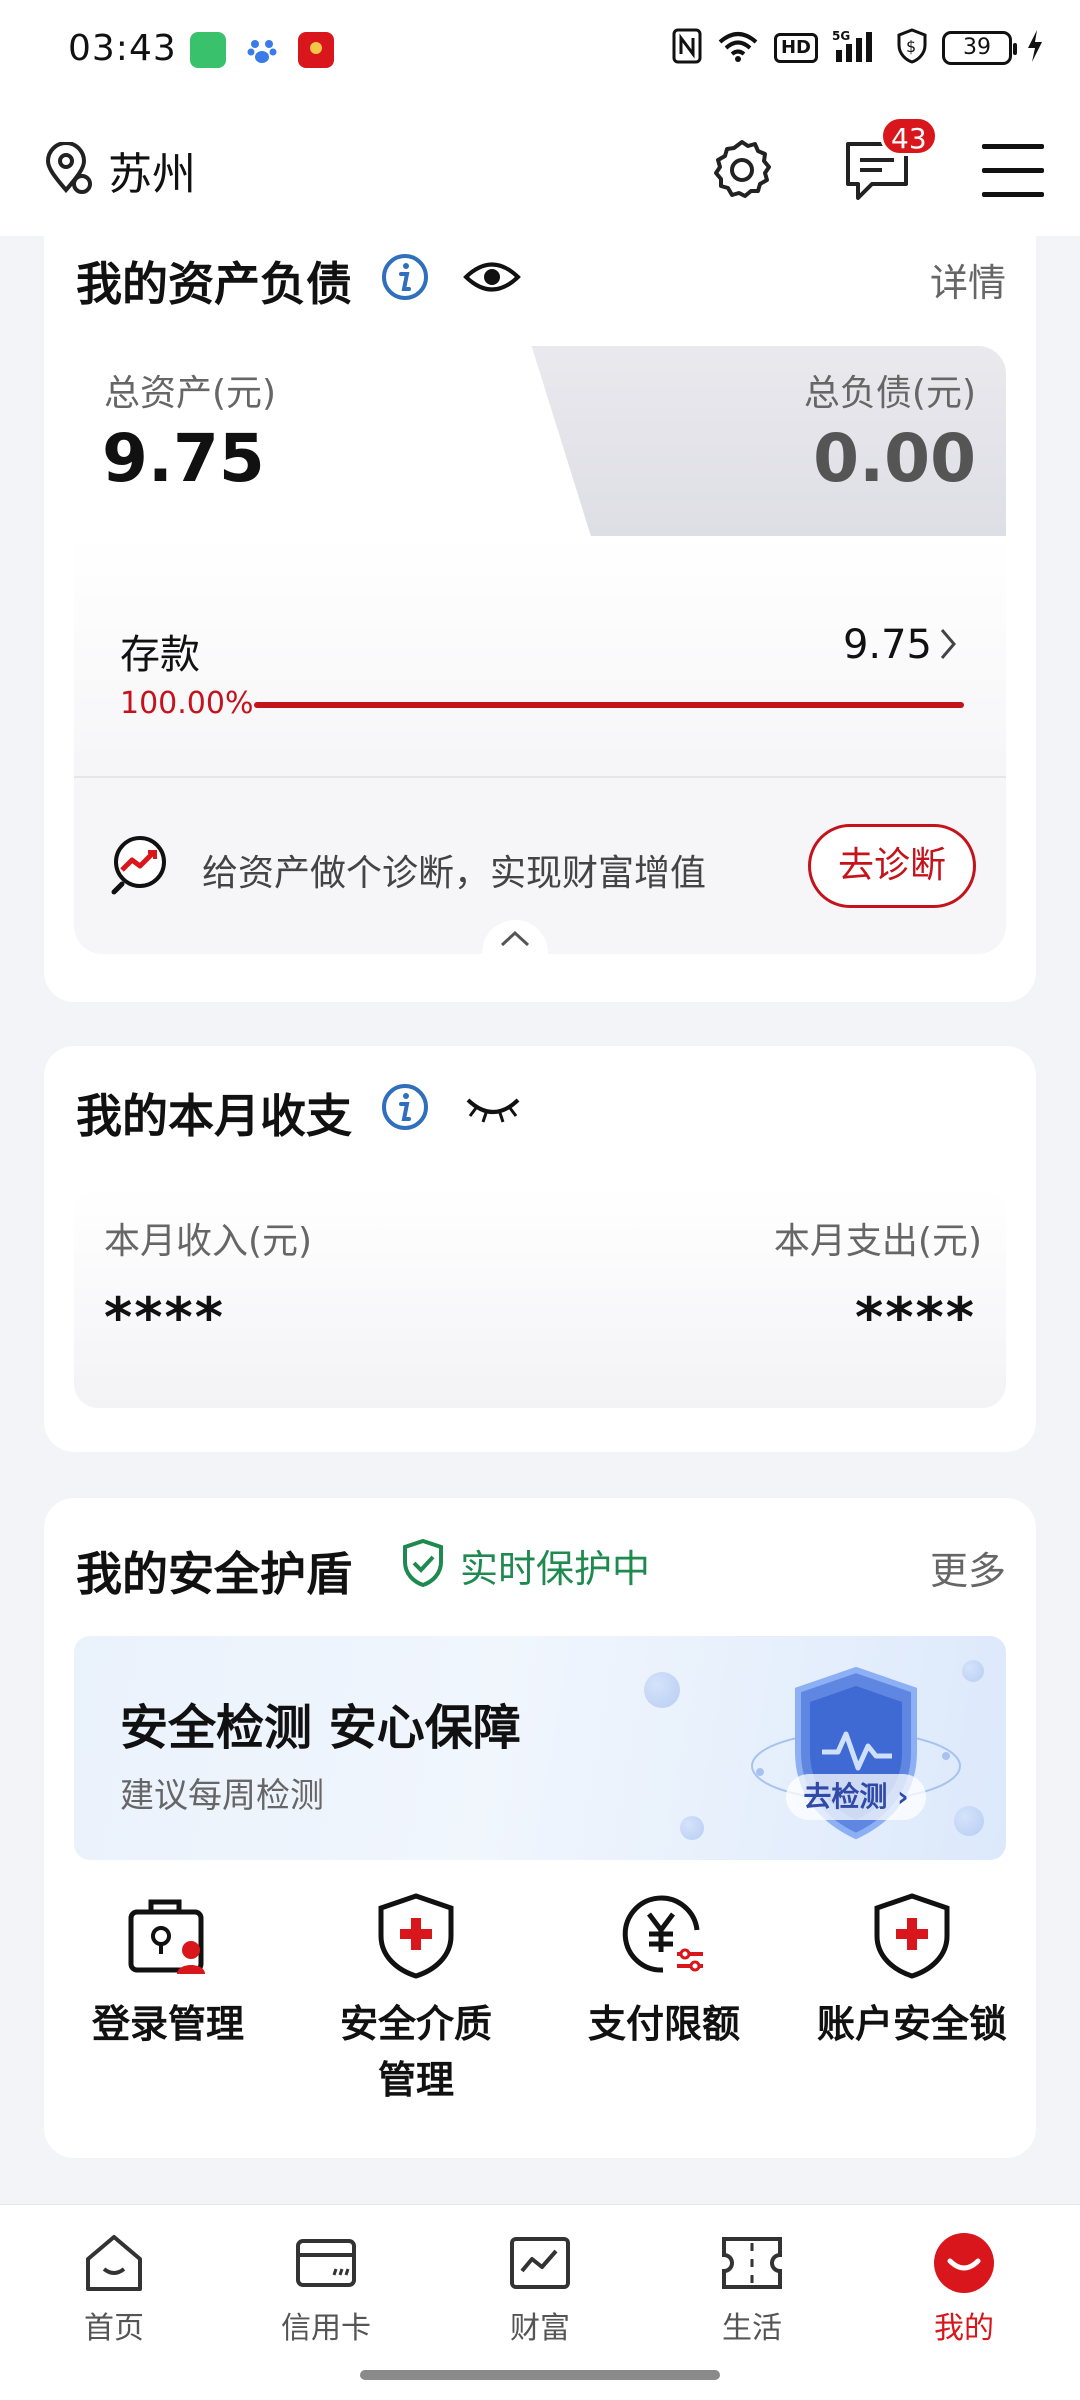 This screenshot has height=2400, width=1080. What do you see at coordinates (540, 777) in the screenshot?
I see `divider` at bounding box center [540, 777].